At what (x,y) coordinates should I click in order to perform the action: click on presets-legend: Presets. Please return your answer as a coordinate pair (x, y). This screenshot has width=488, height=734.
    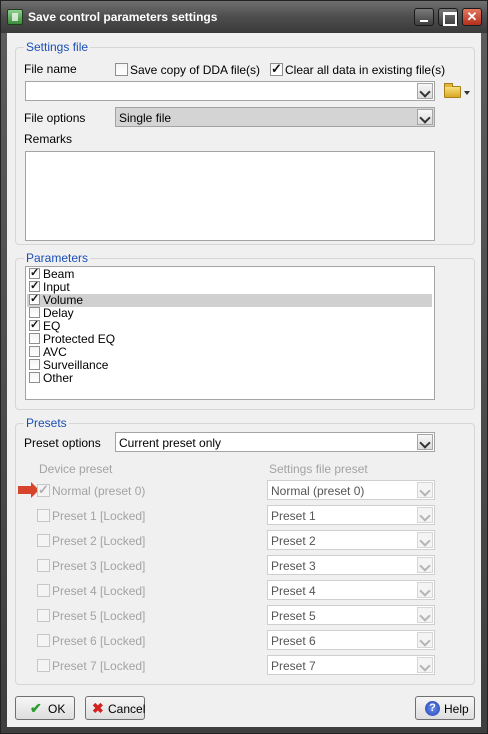
    Looking at the image, I should click on (46, 423).